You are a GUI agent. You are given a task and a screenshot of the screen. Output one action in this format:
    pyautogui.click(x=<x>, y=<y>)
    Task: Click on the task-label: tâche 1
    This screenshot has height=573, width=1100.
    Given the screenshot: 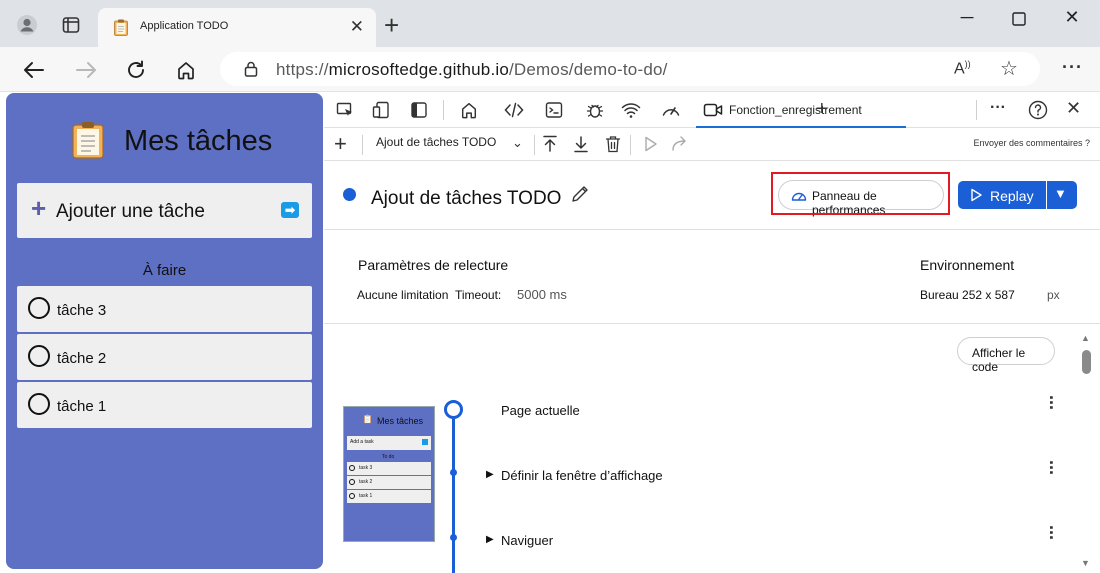 What is the action you would take?
    pyautogui.click(x=82, y=406)
    